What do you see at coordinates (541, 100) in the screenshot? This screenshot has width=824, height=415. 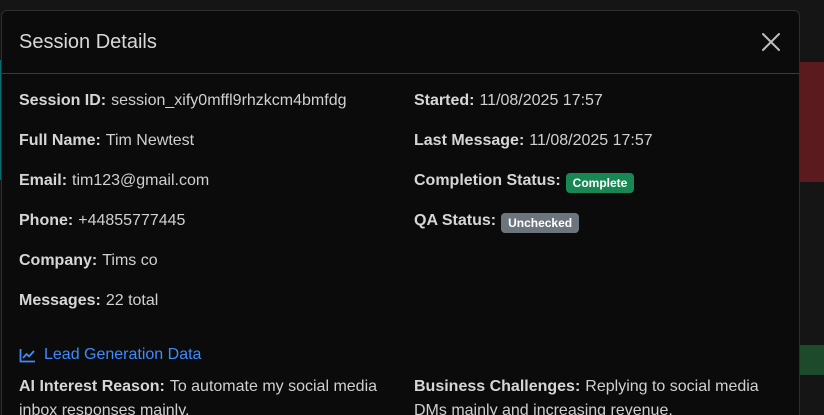 I see `started-value: 11/08/2025 17:57` at bounding box center [541, 100].